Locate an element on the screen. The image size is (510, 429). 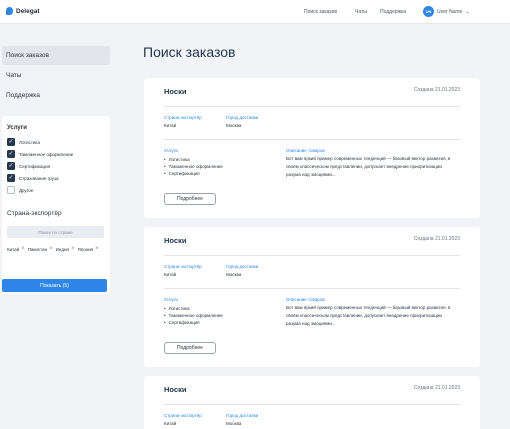
sidebar-item-support: Поддержка is located at coordinates (56, 95).